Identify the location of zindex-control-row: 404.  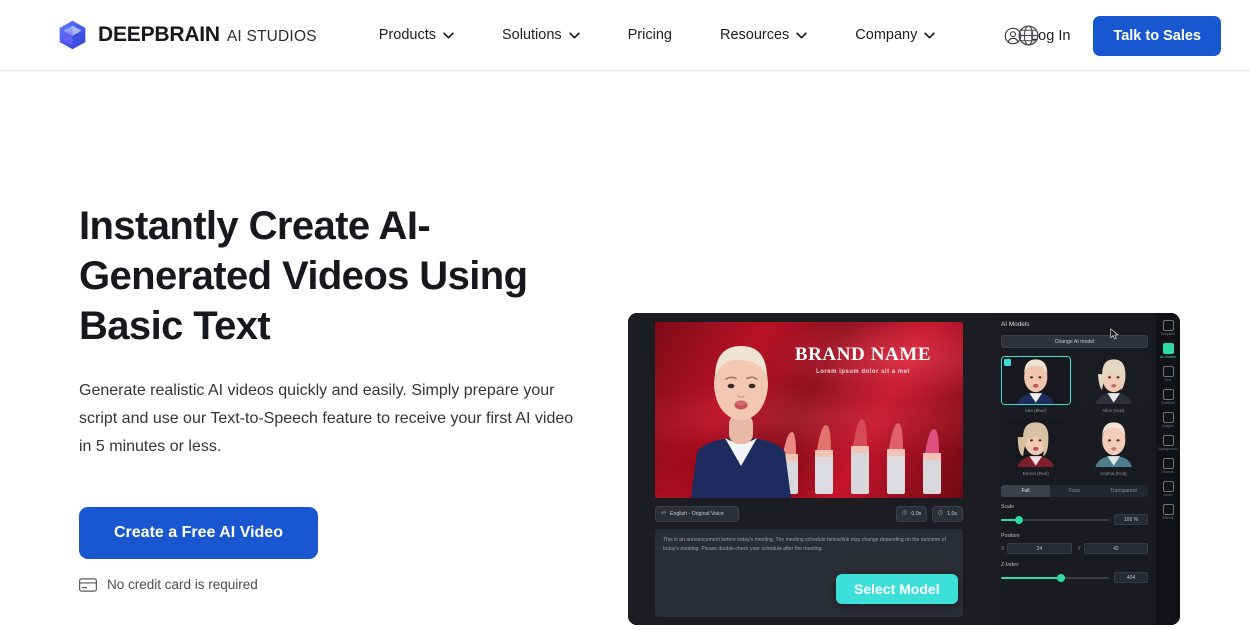
(1074, 577).